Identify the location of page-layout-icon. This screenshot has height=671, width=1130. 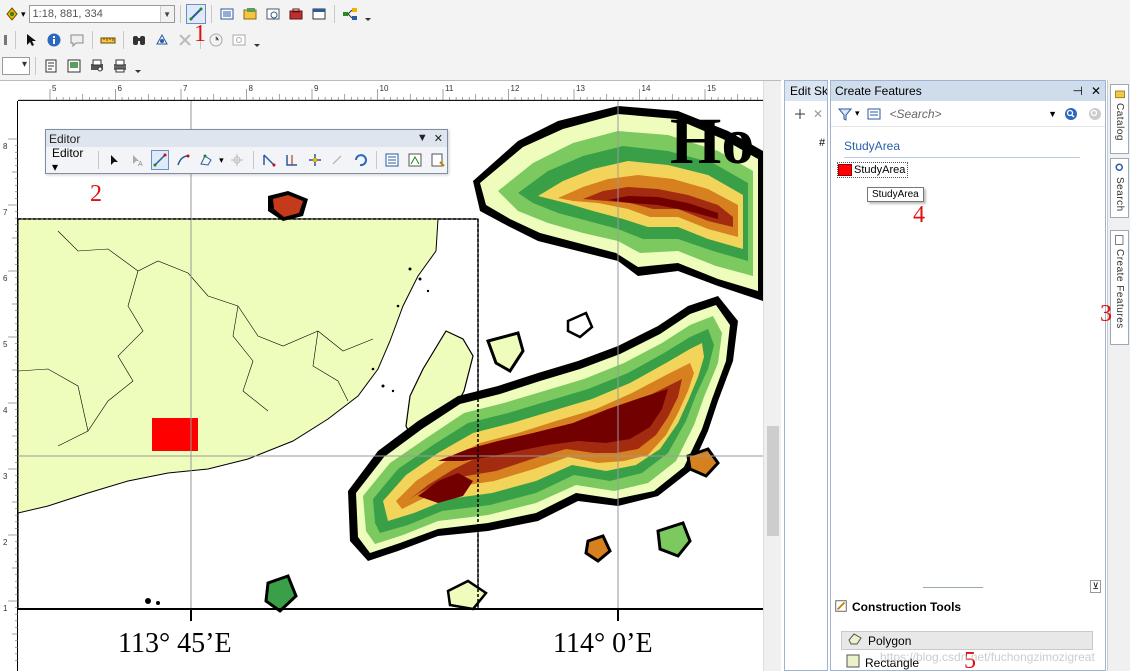
(51, 66).